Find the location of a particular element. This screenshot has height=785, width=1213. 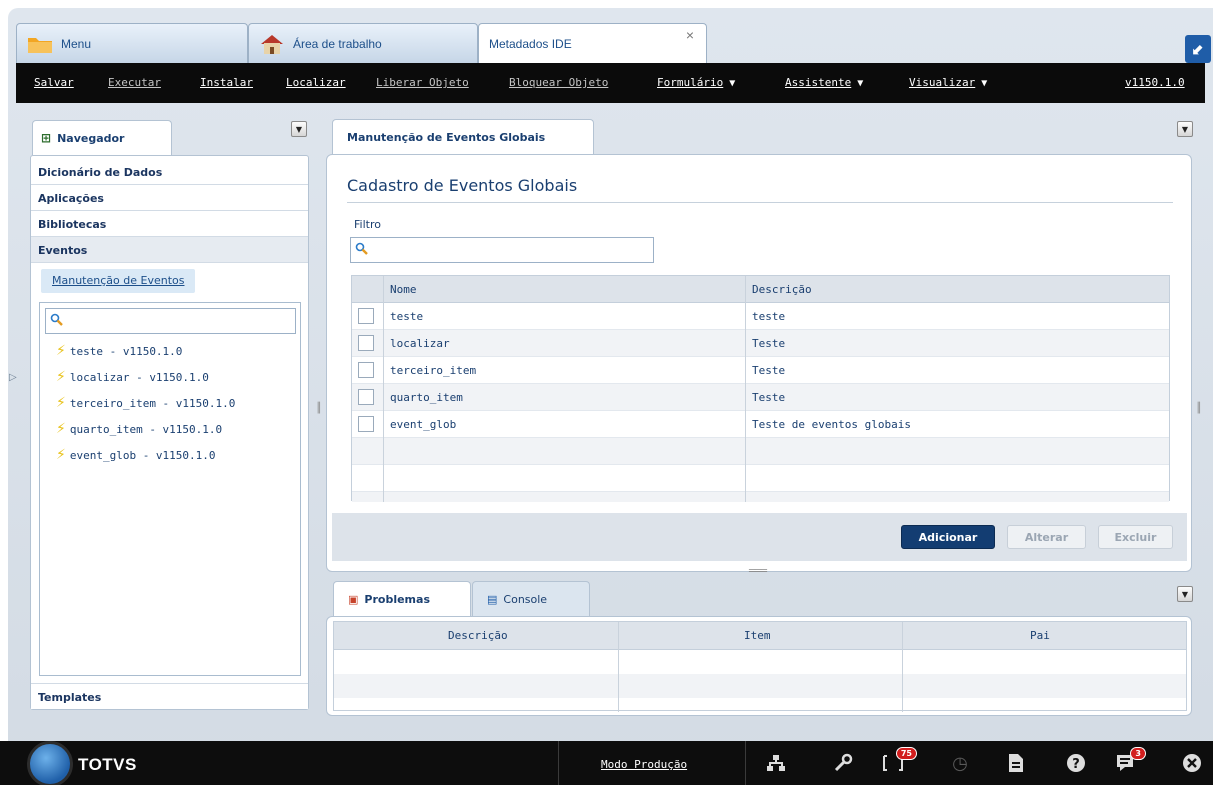

main-panel-menu-button: ▼ is located at coordinates (1185, 129).